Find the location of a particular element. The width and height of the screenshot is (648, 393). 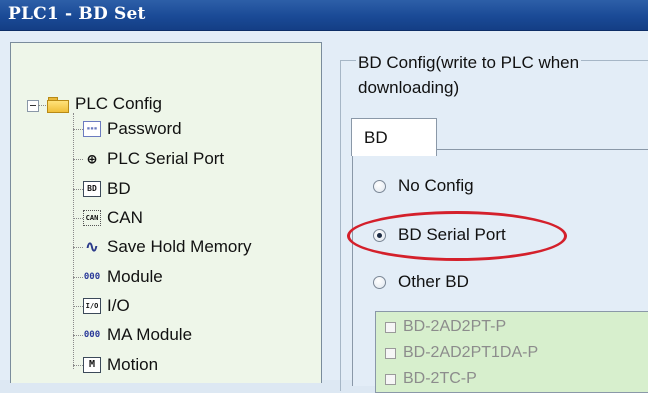

password-icon: ▪▪▪ is located at coordinates (92, 129).